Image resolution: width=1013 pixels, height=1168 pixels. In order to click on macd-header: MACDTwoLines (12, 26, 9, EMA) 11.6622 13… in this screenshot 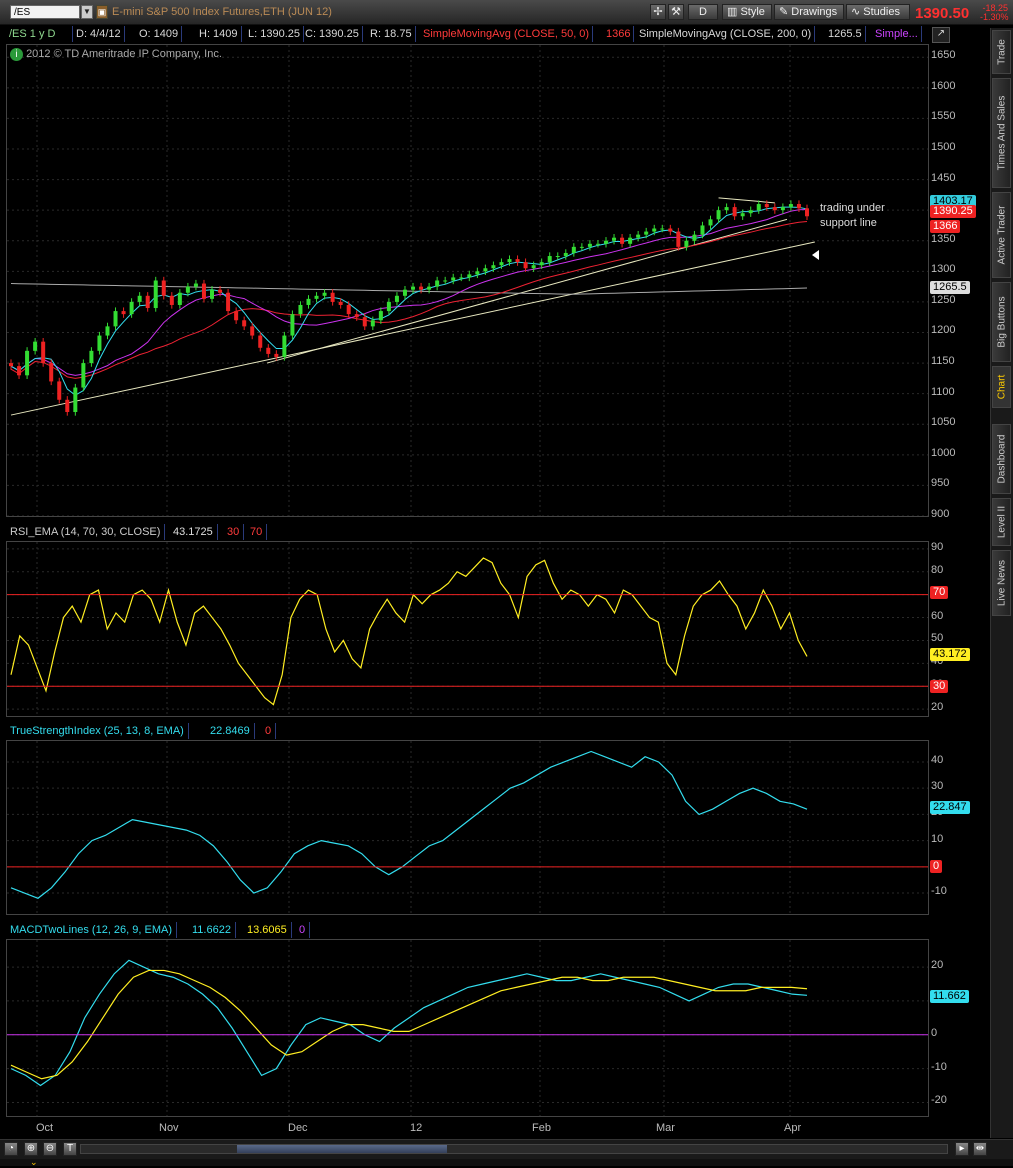, I will do `click(467, 930)`.